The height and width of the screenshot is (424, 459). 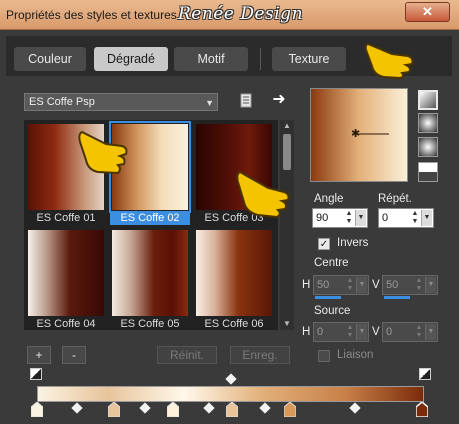 I want to click on transparency-midpoint, so click(x=231, y=379).